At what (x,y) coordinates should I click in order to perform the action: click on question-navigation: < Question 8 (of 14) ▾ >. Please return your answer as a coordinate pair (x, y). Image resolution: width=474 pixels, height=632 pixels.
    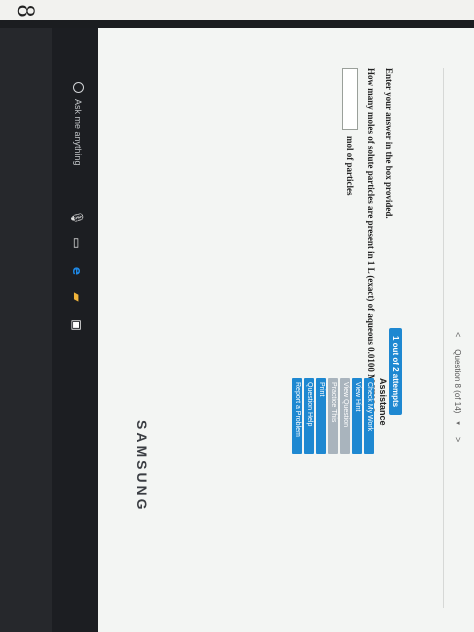
    Looking at the image, I should click on (458, 387).